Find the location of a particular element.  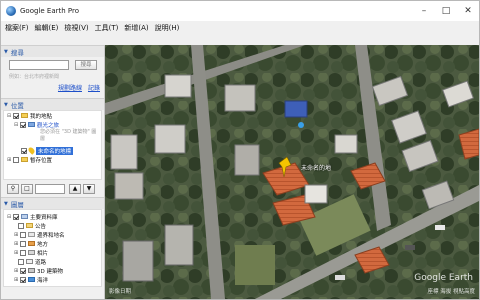

imagery-date: 影像日期 is located at coordinates (120, 292).